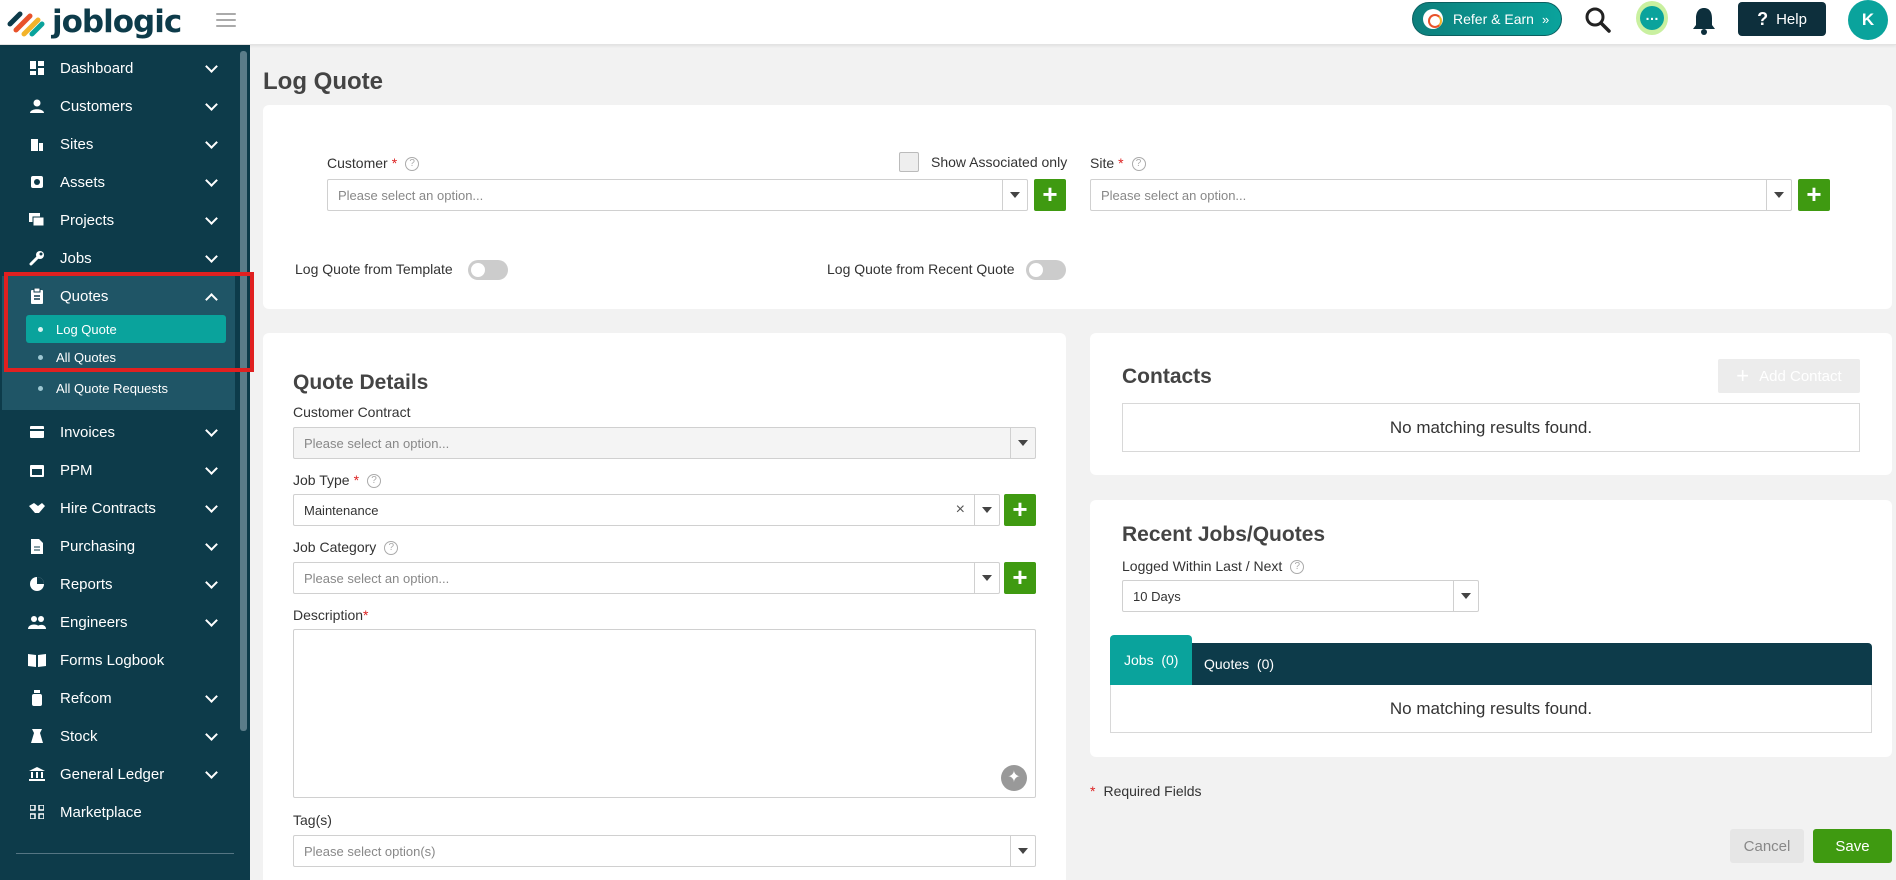 The height and width of the screenshot is (880, 1896). Describe the element at coordinates (108, 508) in the screenshot. I see `sidebar-item-label: Hire Contracts` at that location.